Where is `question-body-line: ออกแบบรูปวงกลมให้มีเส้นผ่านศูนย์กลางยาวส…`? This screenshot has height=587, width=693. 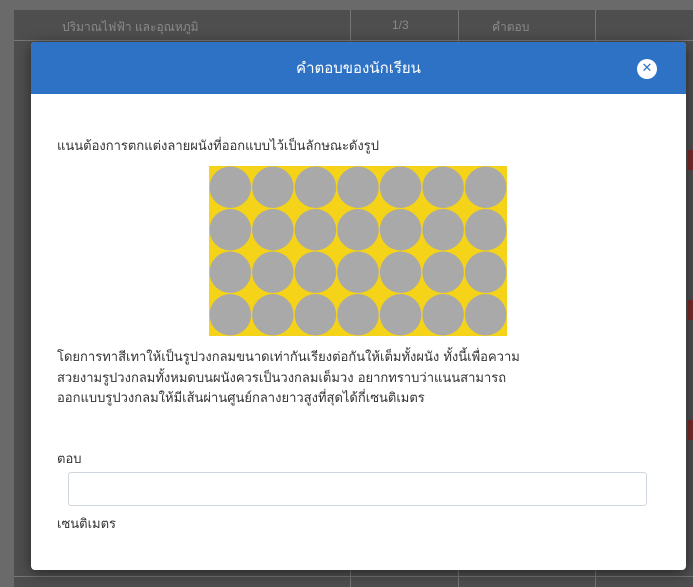 question-body-line: ออกแบบรูปวงกลมให้มีเส้นผ่านศูนย์กลางยาวส… is located at coordinates (241, 398).